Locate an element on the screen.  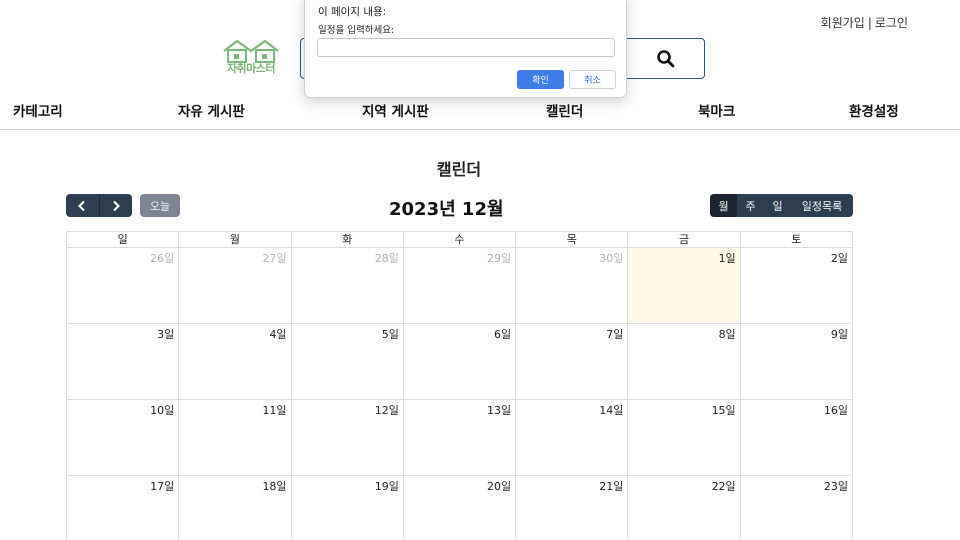
day-cell: 27일 is located at coordinates (235, 286).